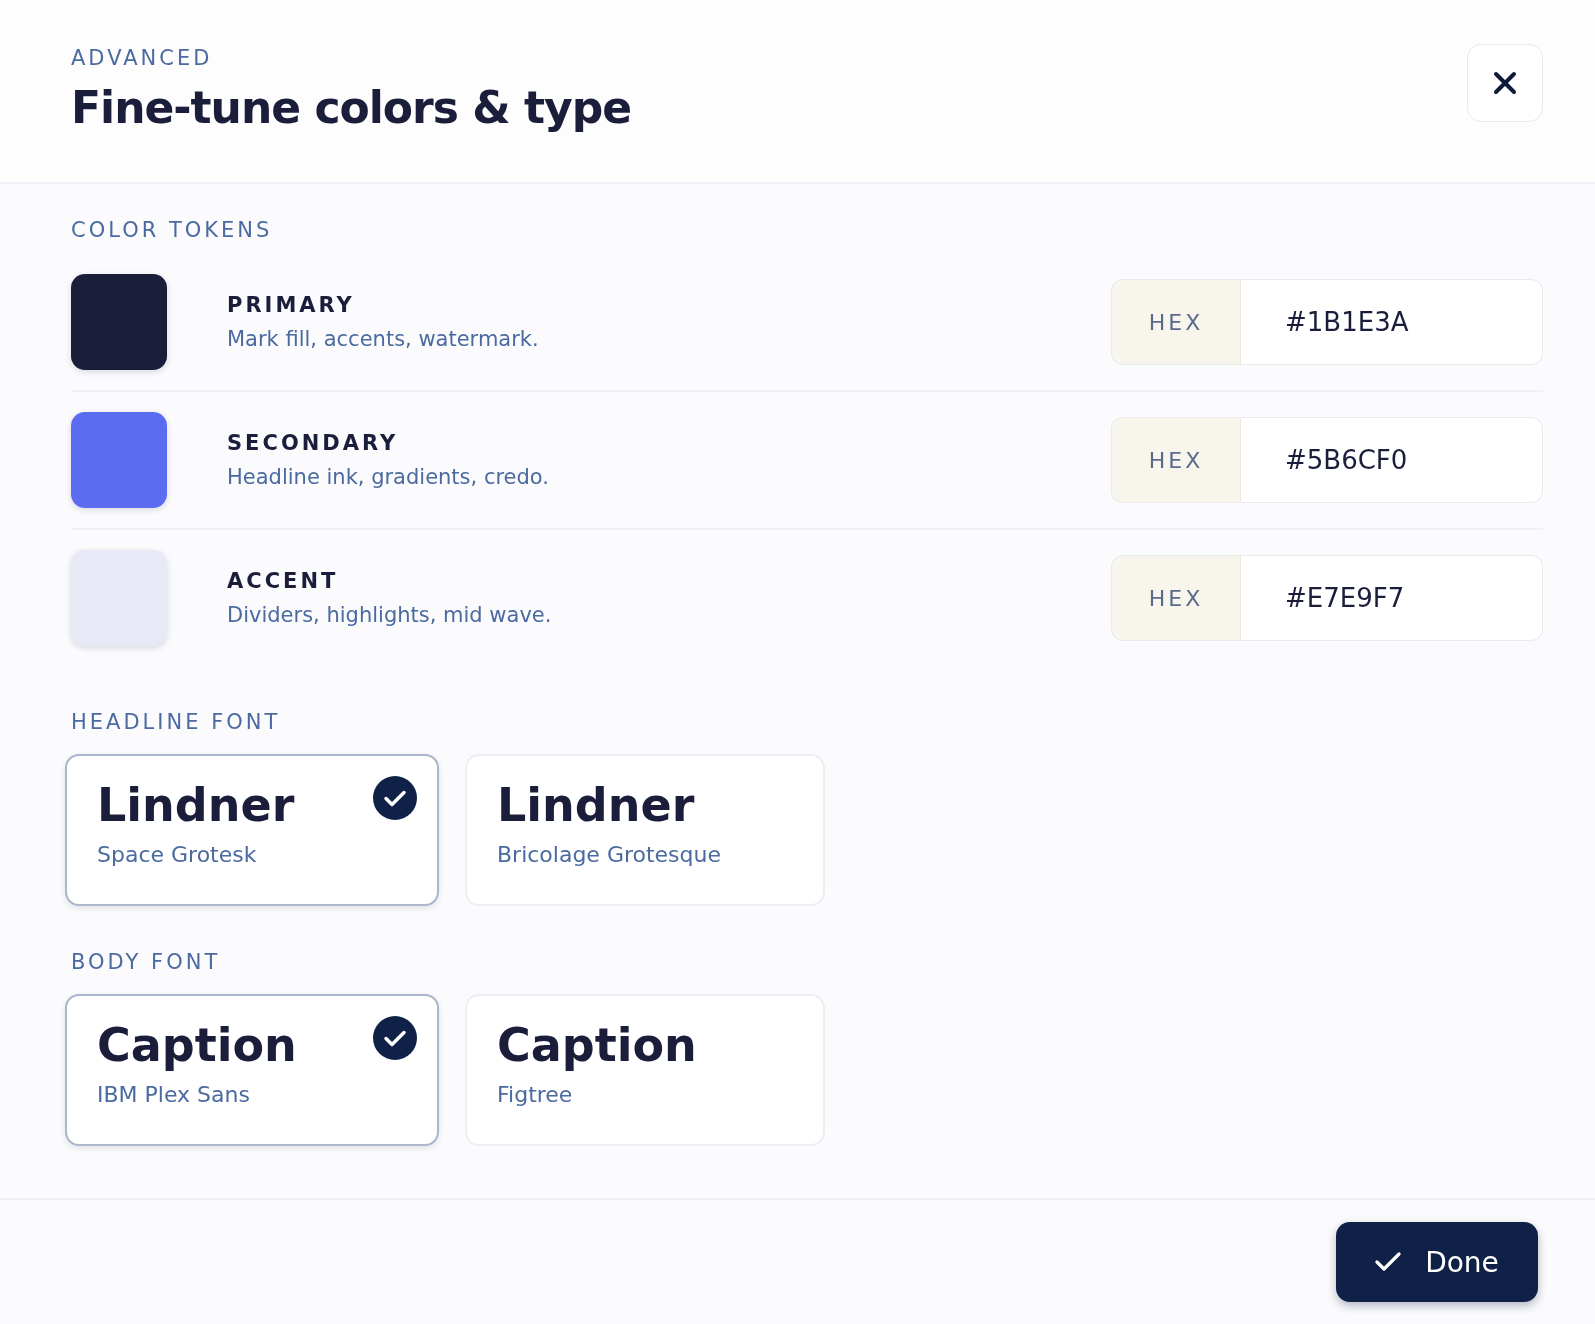  Describe the element at coordinates (645, 830) in the screenshot. I see `font-option: Lindner Bricolage Grotesque` at that location.